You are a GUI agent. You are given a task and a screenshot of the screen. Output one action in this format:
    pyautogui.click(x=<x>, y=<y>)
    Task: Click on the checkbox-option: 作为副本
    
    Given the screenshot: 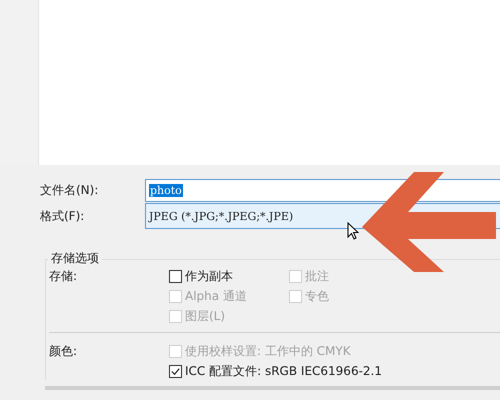 What is the action you would take?
    pyautogui.click(x=229, y=276)
    